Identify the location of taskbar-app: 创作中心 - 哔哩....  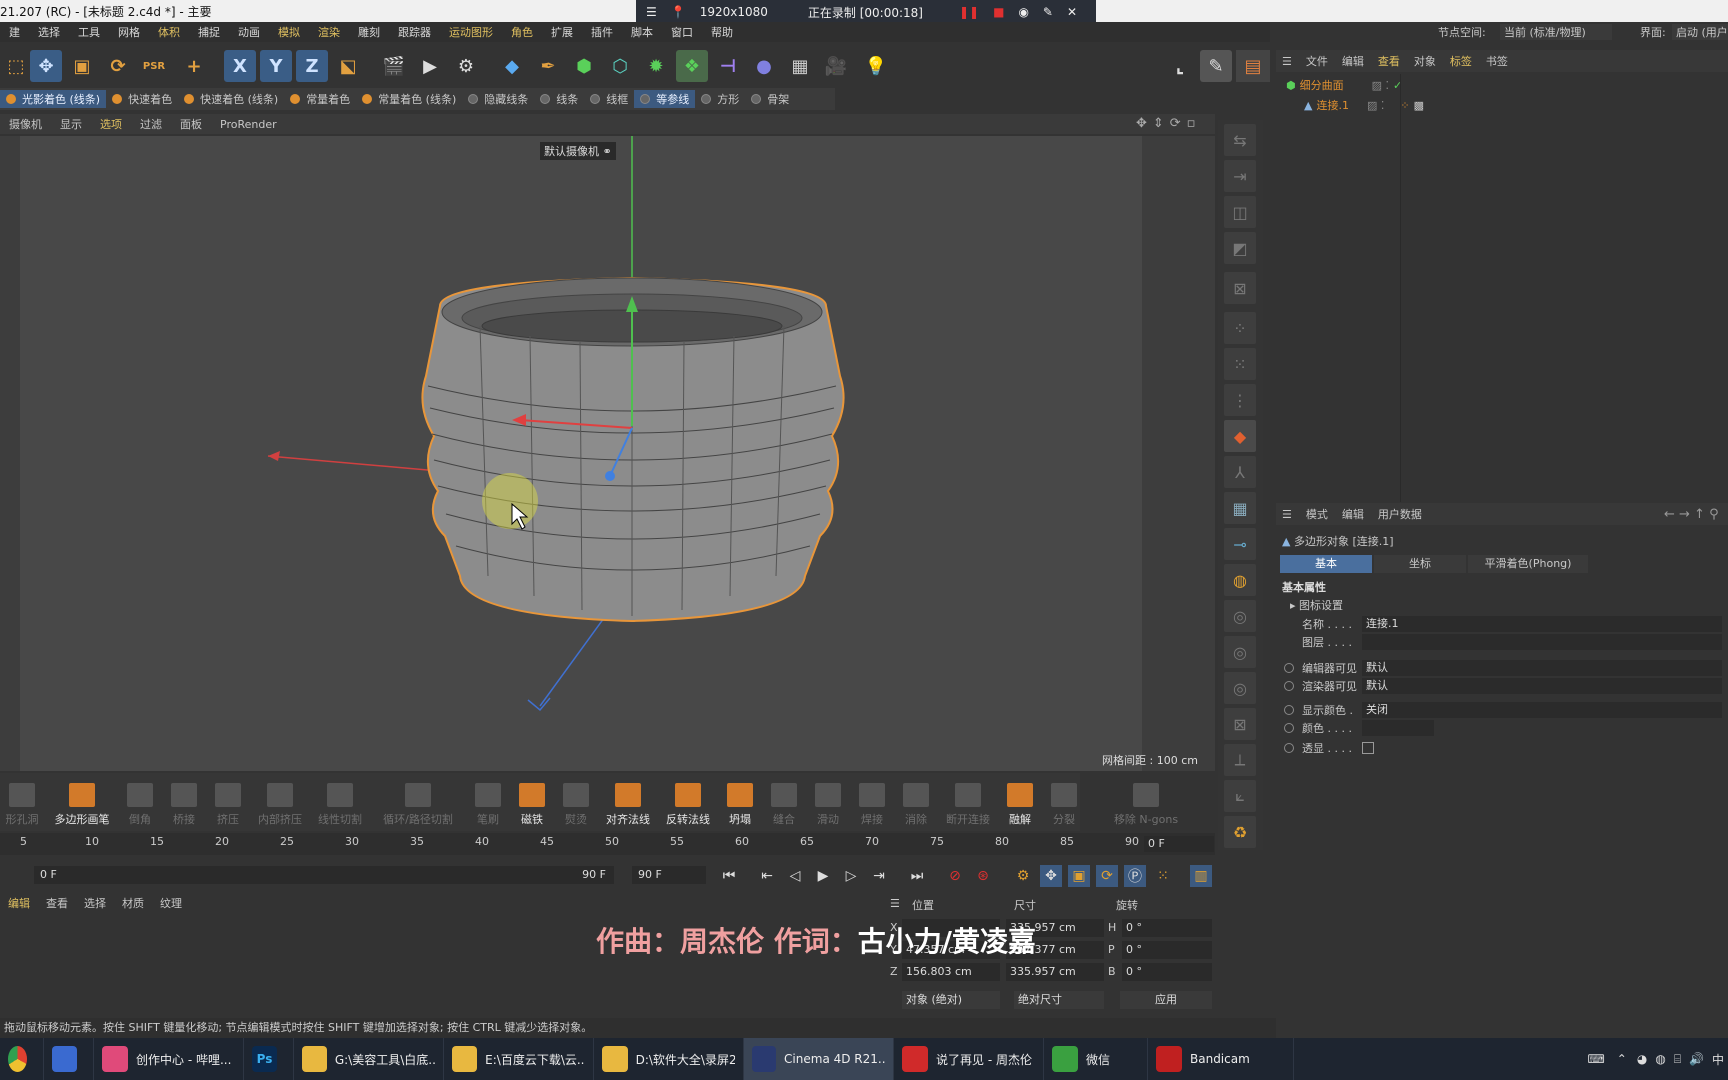
(169, 1059).